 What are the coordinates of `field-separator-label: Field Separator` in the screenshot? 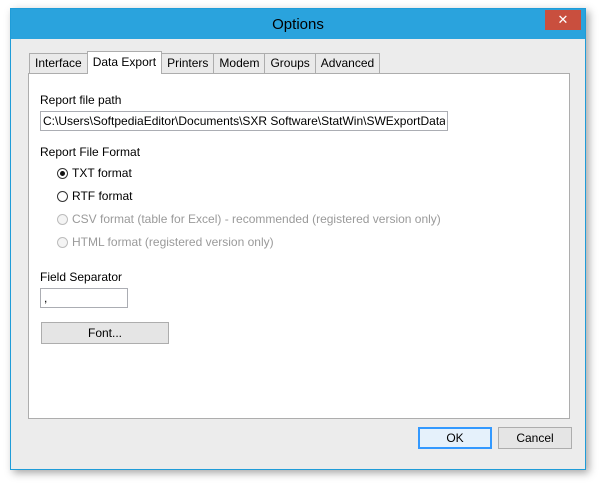 It's located at (81, 277).